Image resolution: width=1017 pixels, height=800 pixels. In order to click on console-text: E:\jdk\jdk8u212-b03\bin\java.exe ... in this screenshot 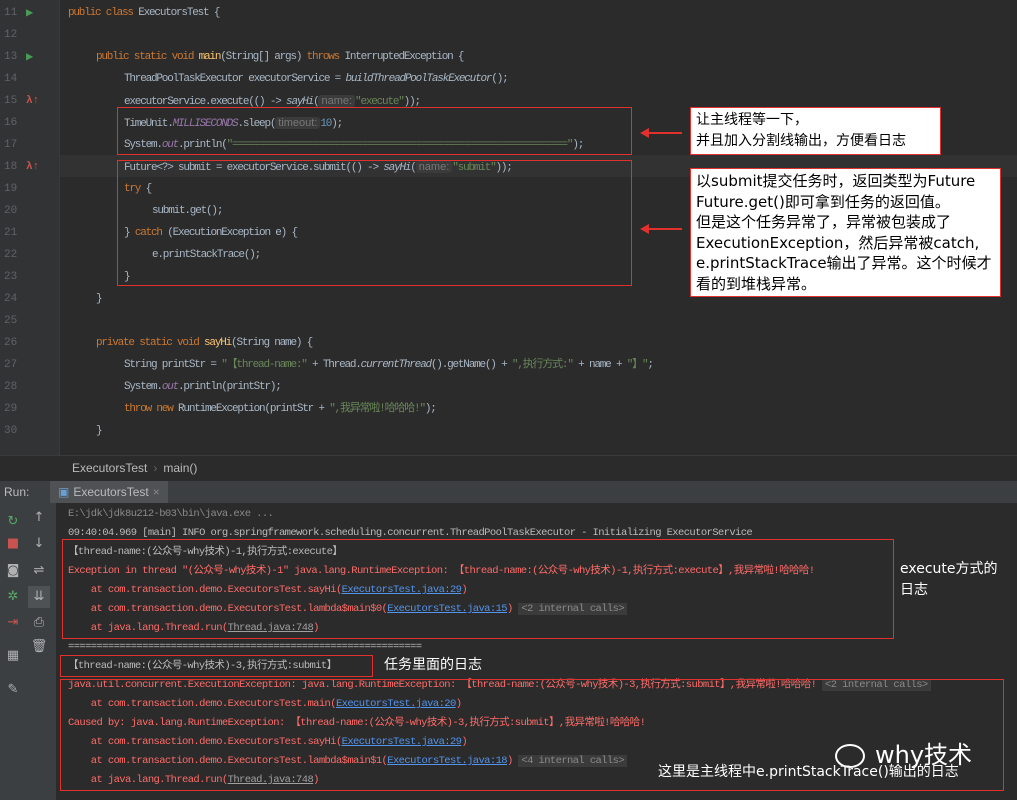, I will do `click(171, 514)`.